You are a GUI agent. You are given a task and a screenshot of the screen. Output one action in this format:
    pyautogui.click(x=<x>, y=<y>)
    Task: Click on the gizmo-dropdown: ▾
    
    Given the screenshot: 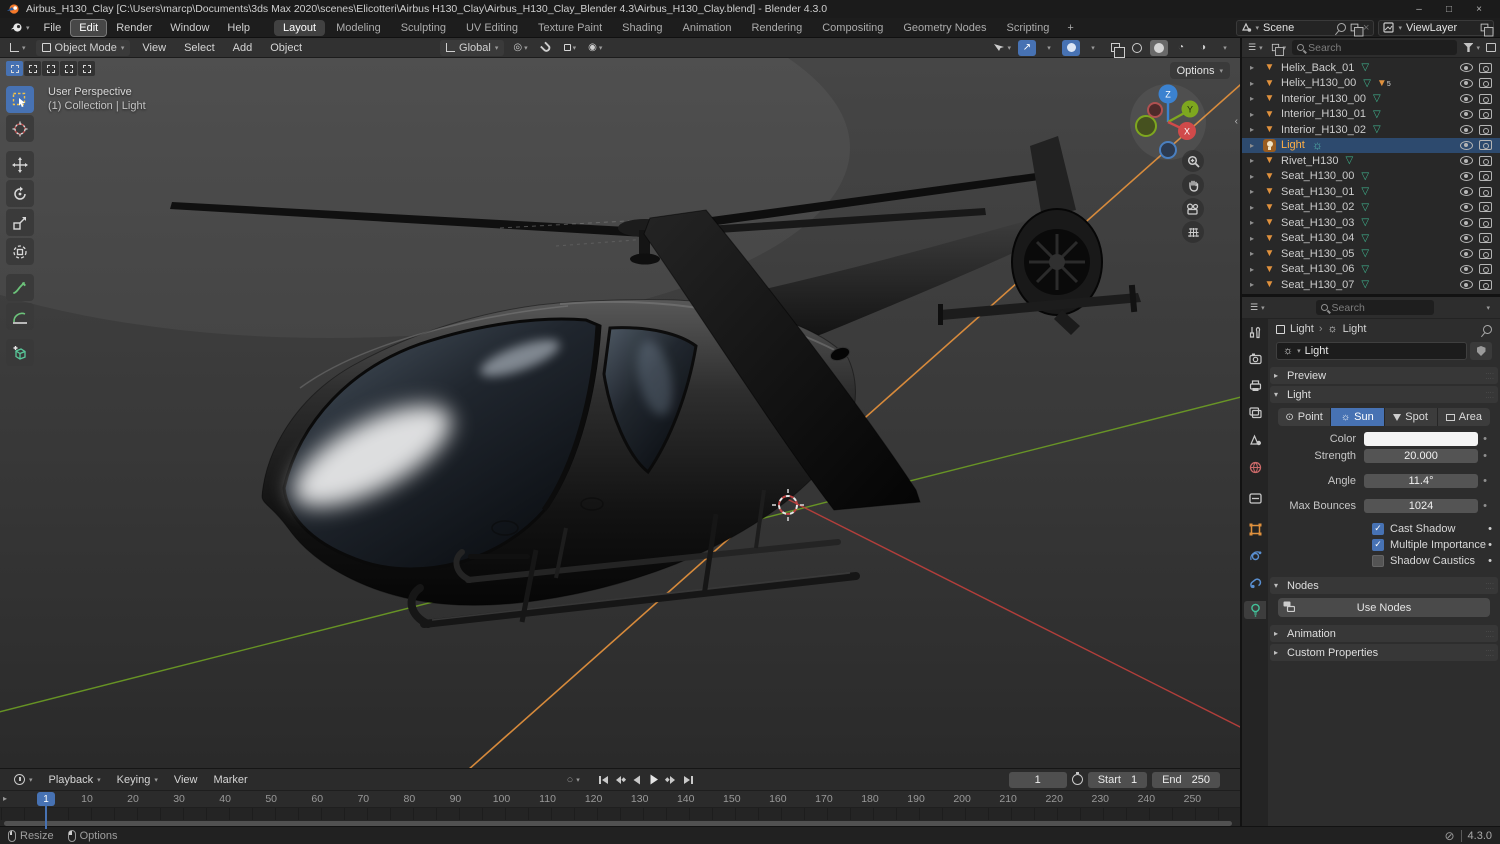 What is the action you would take?
    pyautogui.click(x=1049, y=48)
    